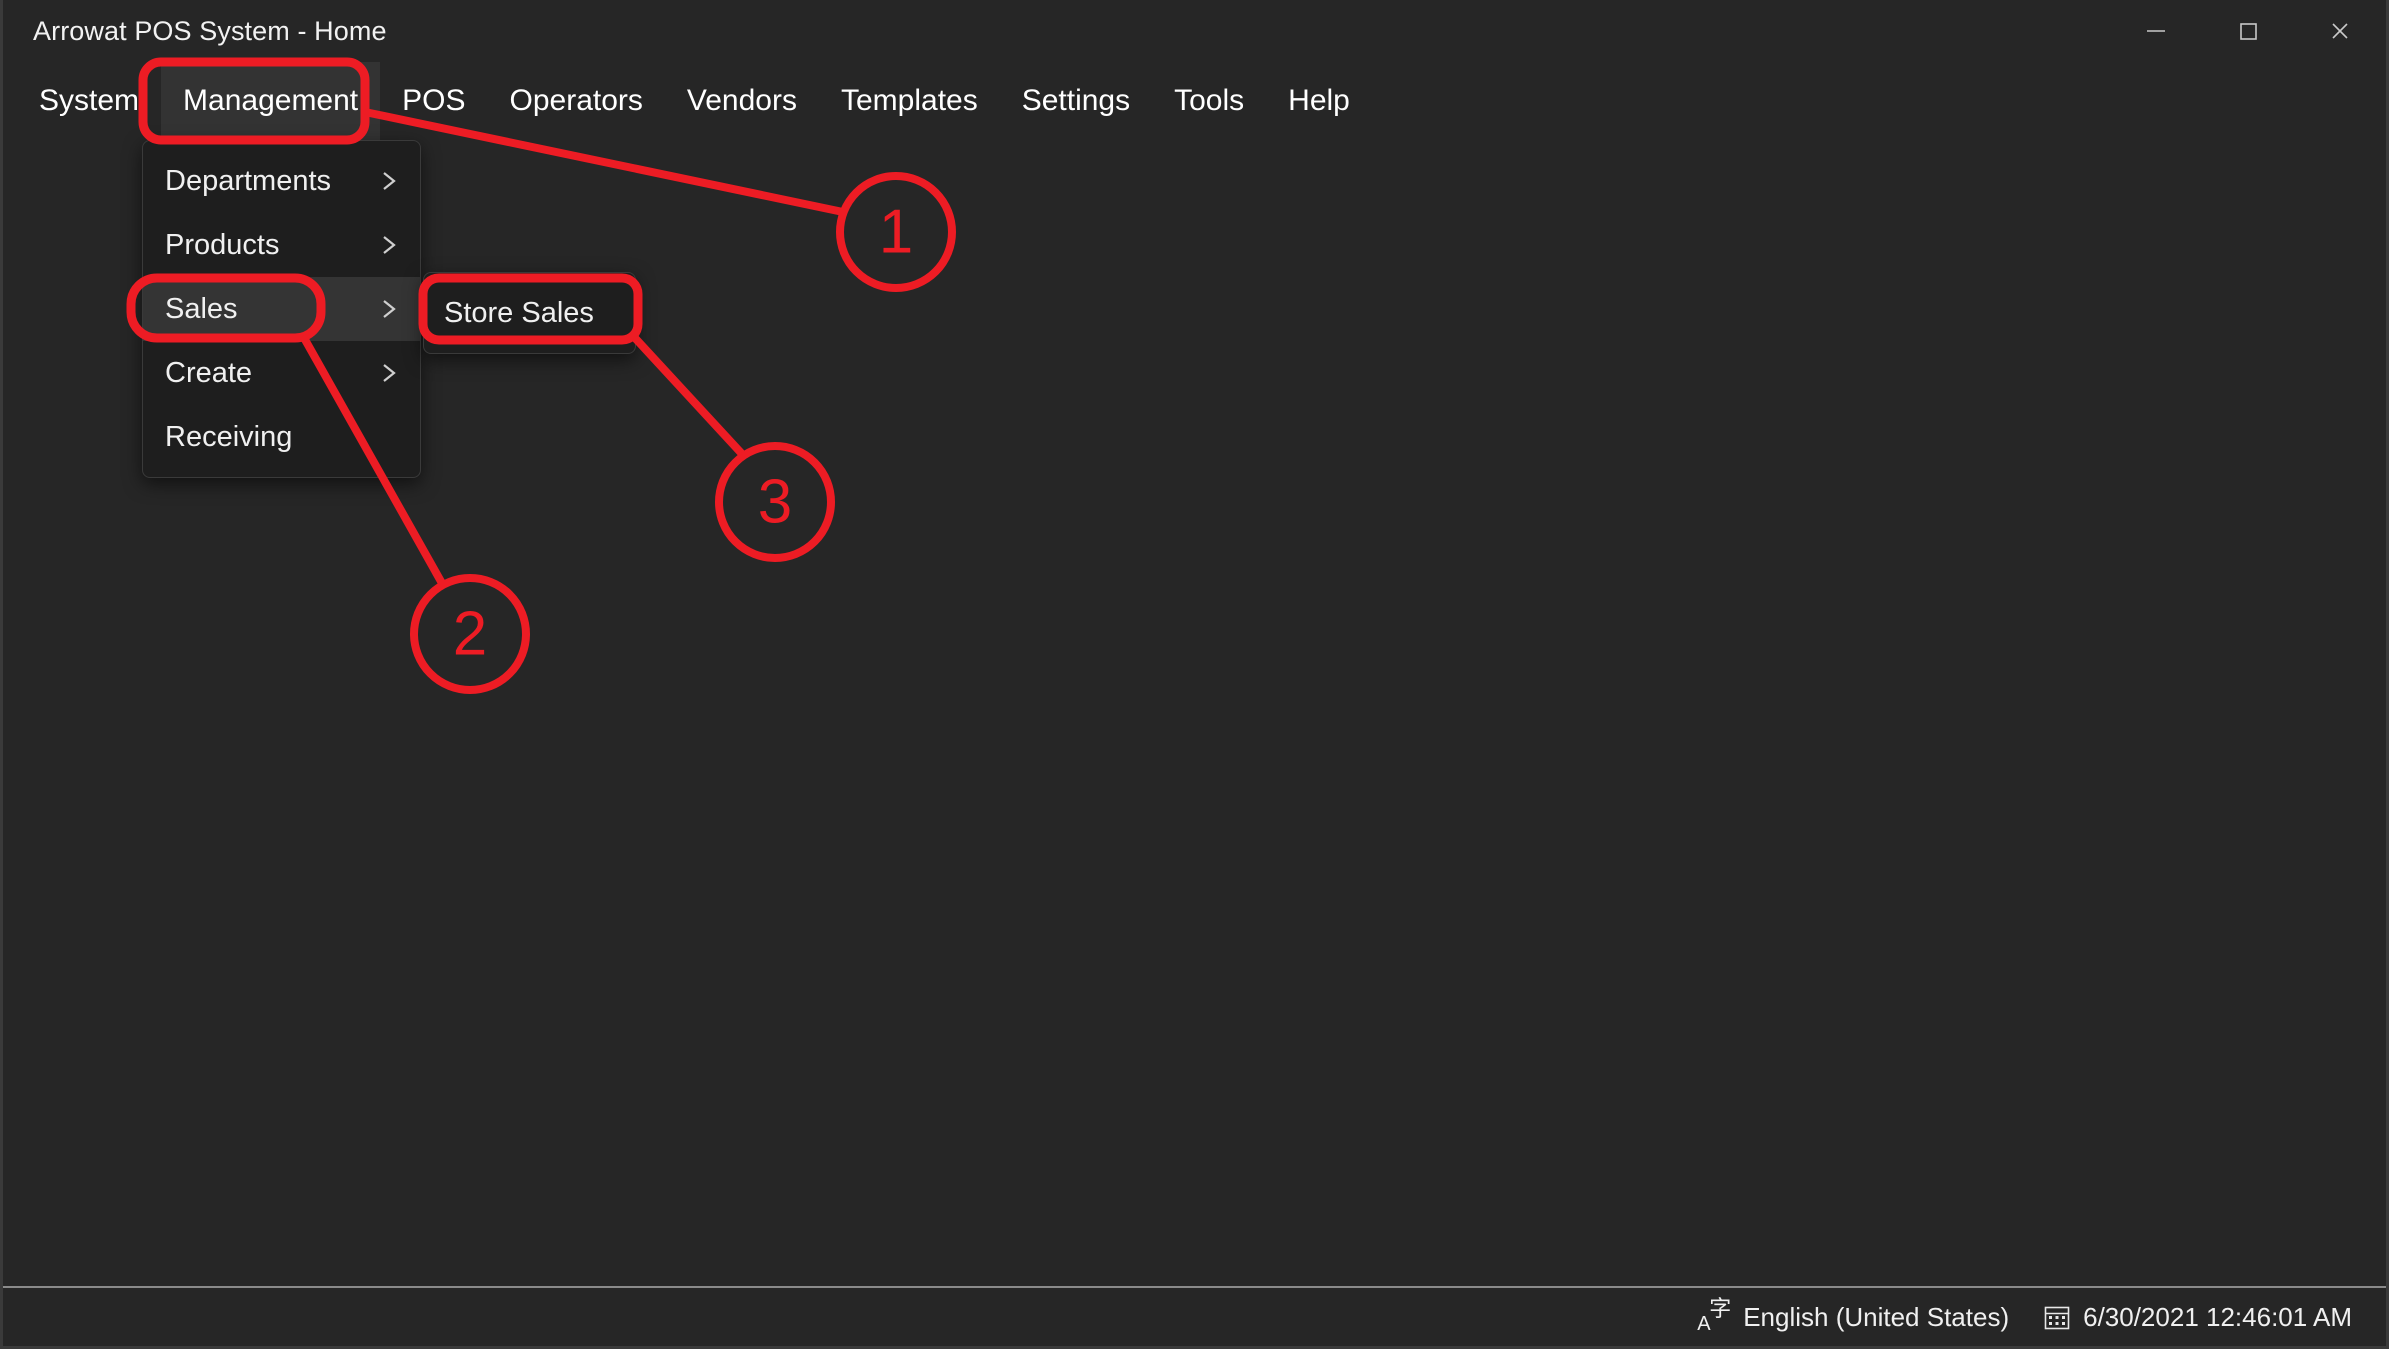  I want to click on menu-item-tools: Tools, so click(1209, 101).